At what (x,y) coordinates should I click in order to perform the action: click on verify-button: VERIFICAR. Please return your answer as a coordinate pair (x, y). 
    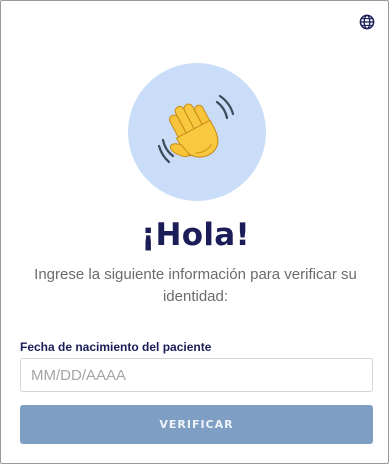
    Looking at the image, I should click on (196, 424).